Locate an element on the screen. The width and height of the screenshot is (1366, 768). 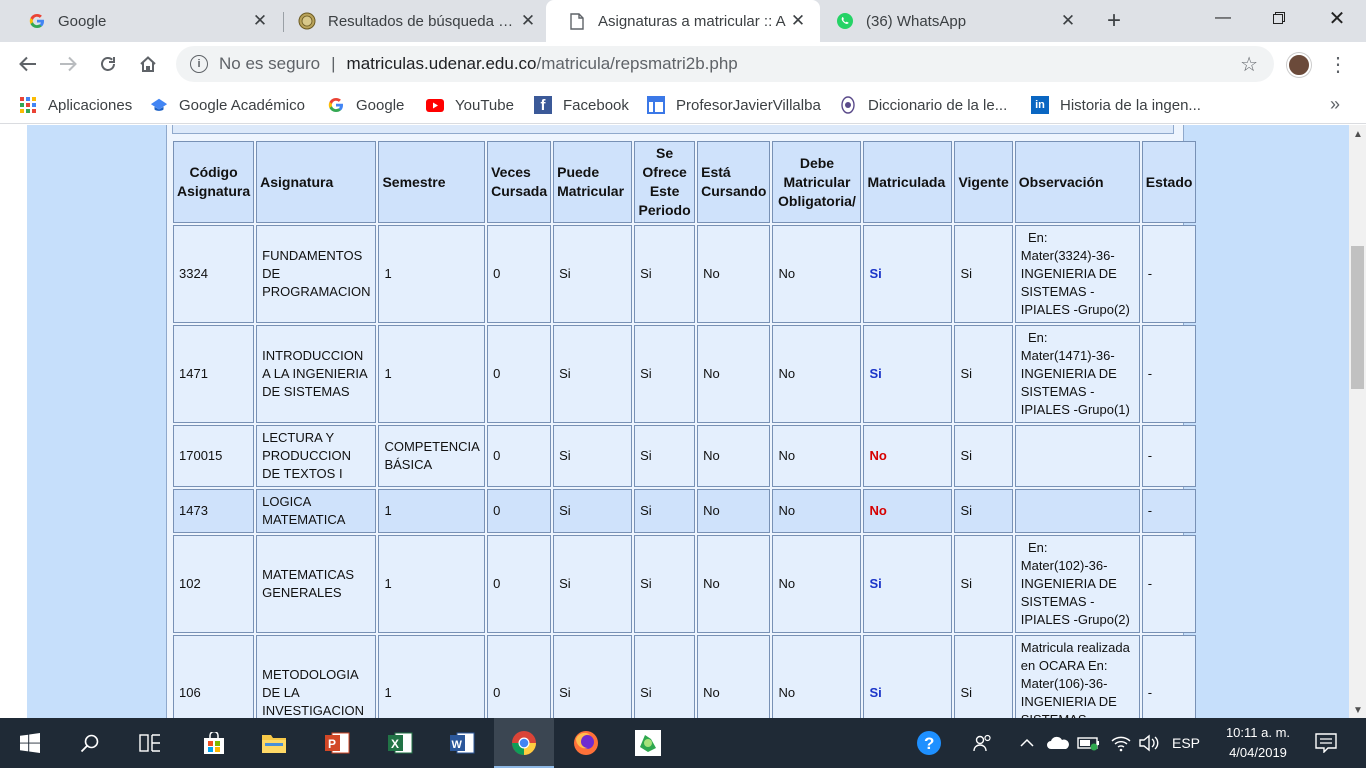
start-button is located at coordinates (30, 743).